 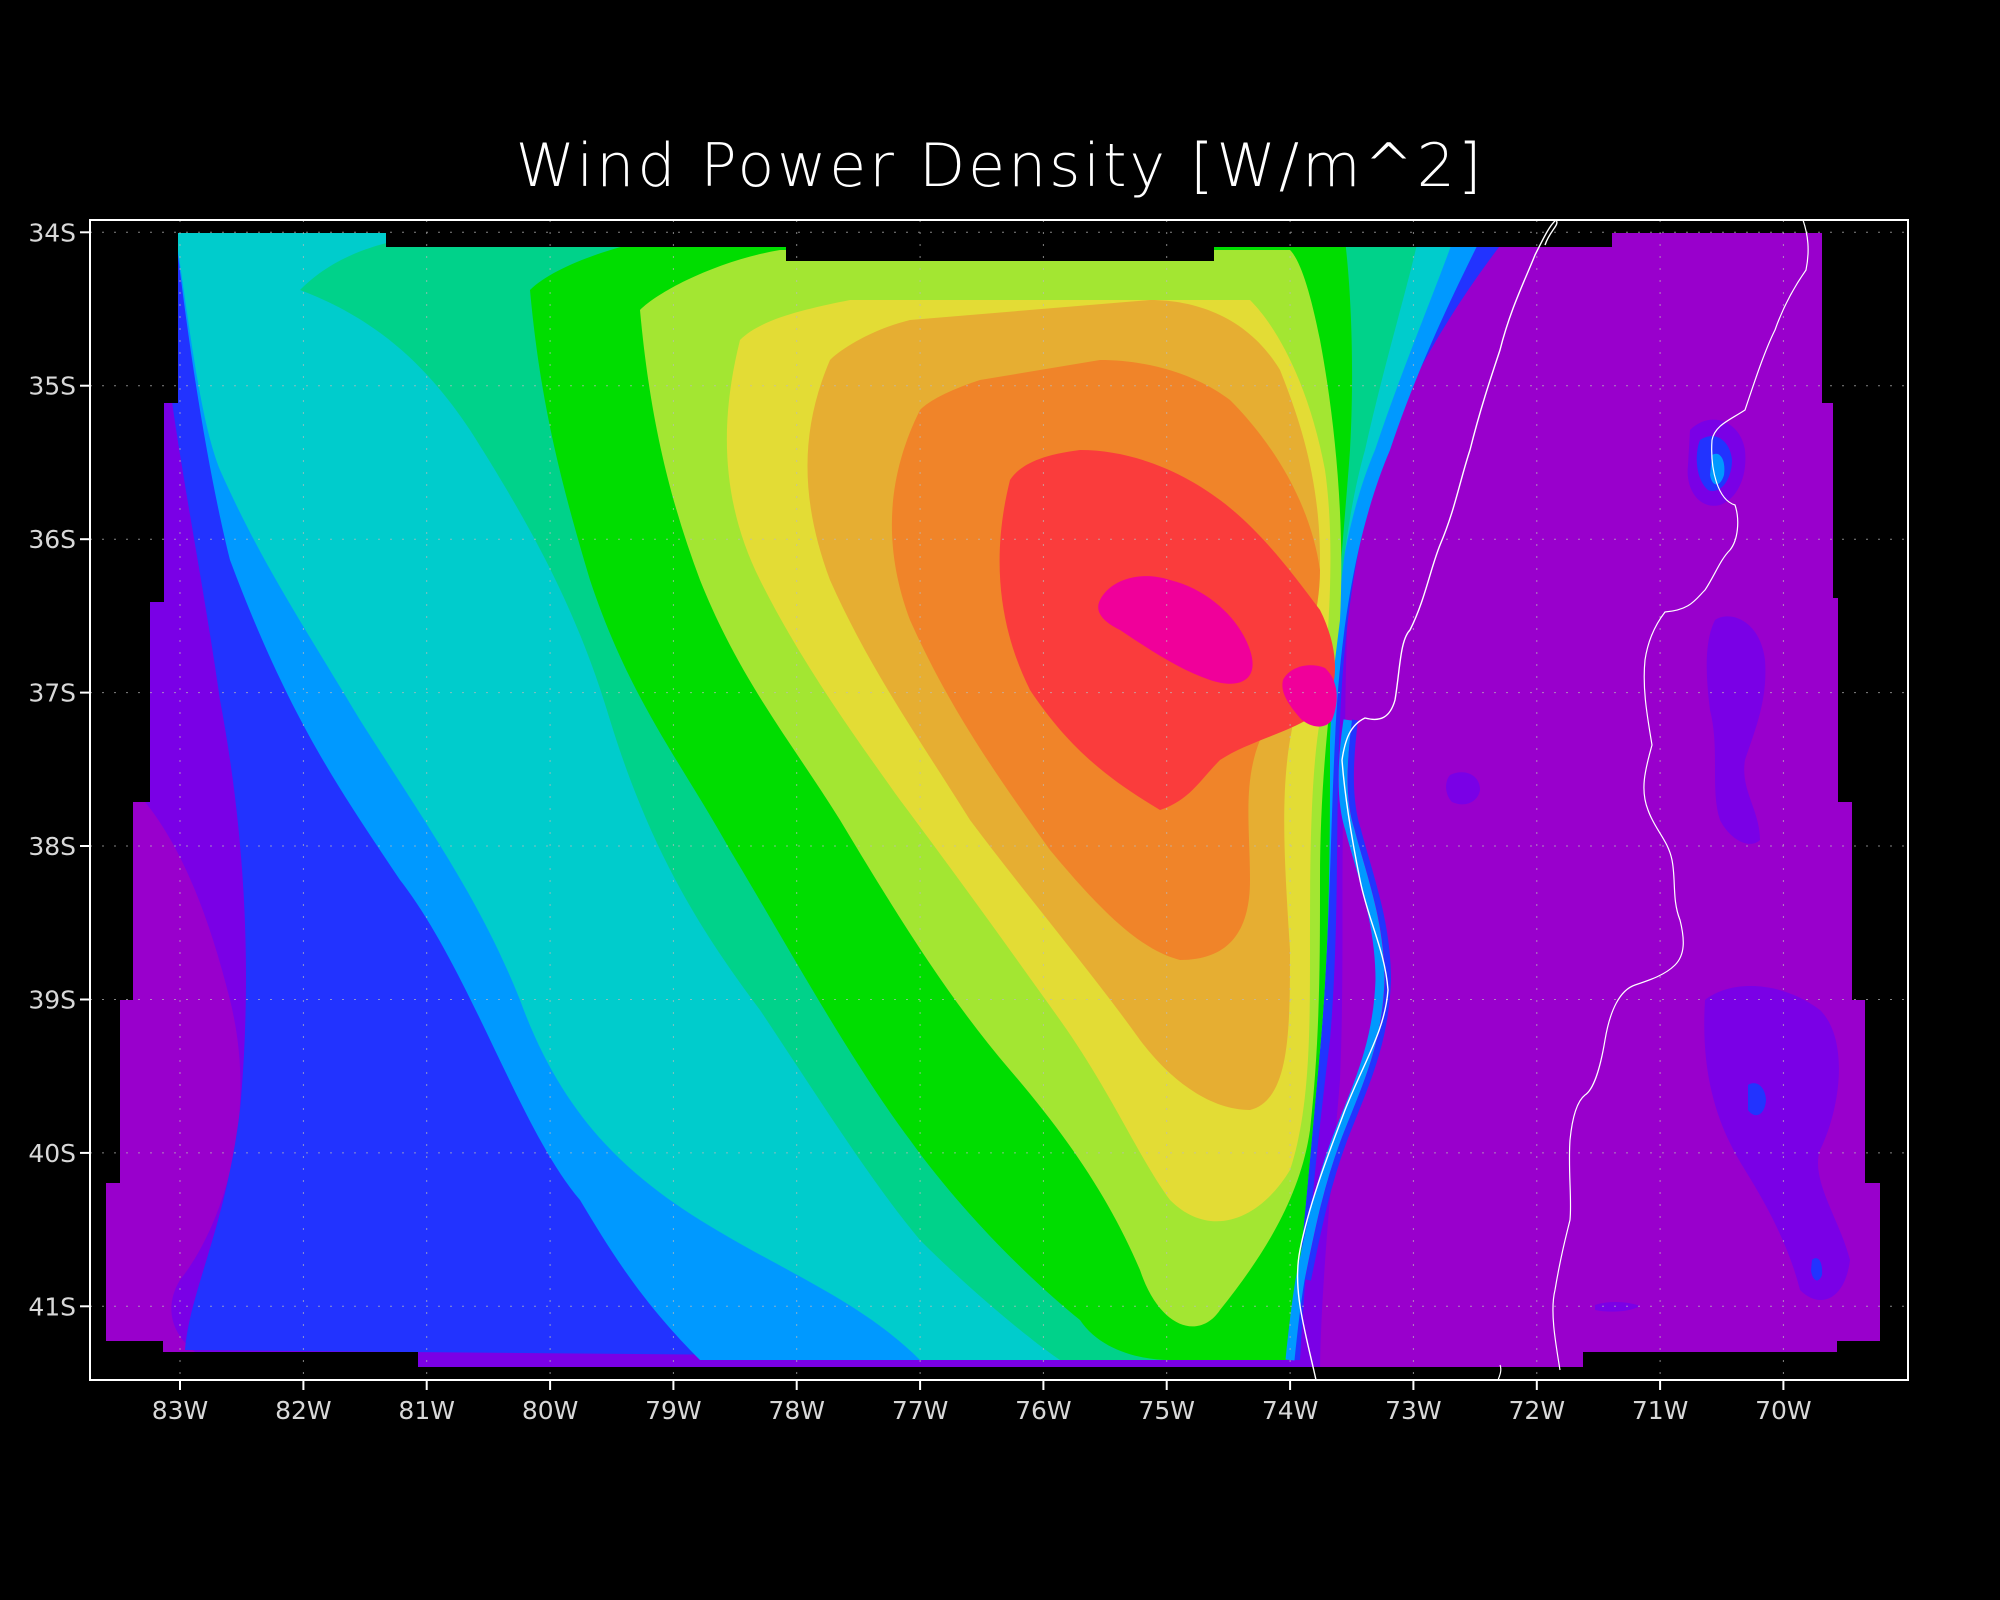 What do you see at coordinates (52, 846) in the screenshot?
I see `y-tick-label: 38S` at bounding box center [52, 846].